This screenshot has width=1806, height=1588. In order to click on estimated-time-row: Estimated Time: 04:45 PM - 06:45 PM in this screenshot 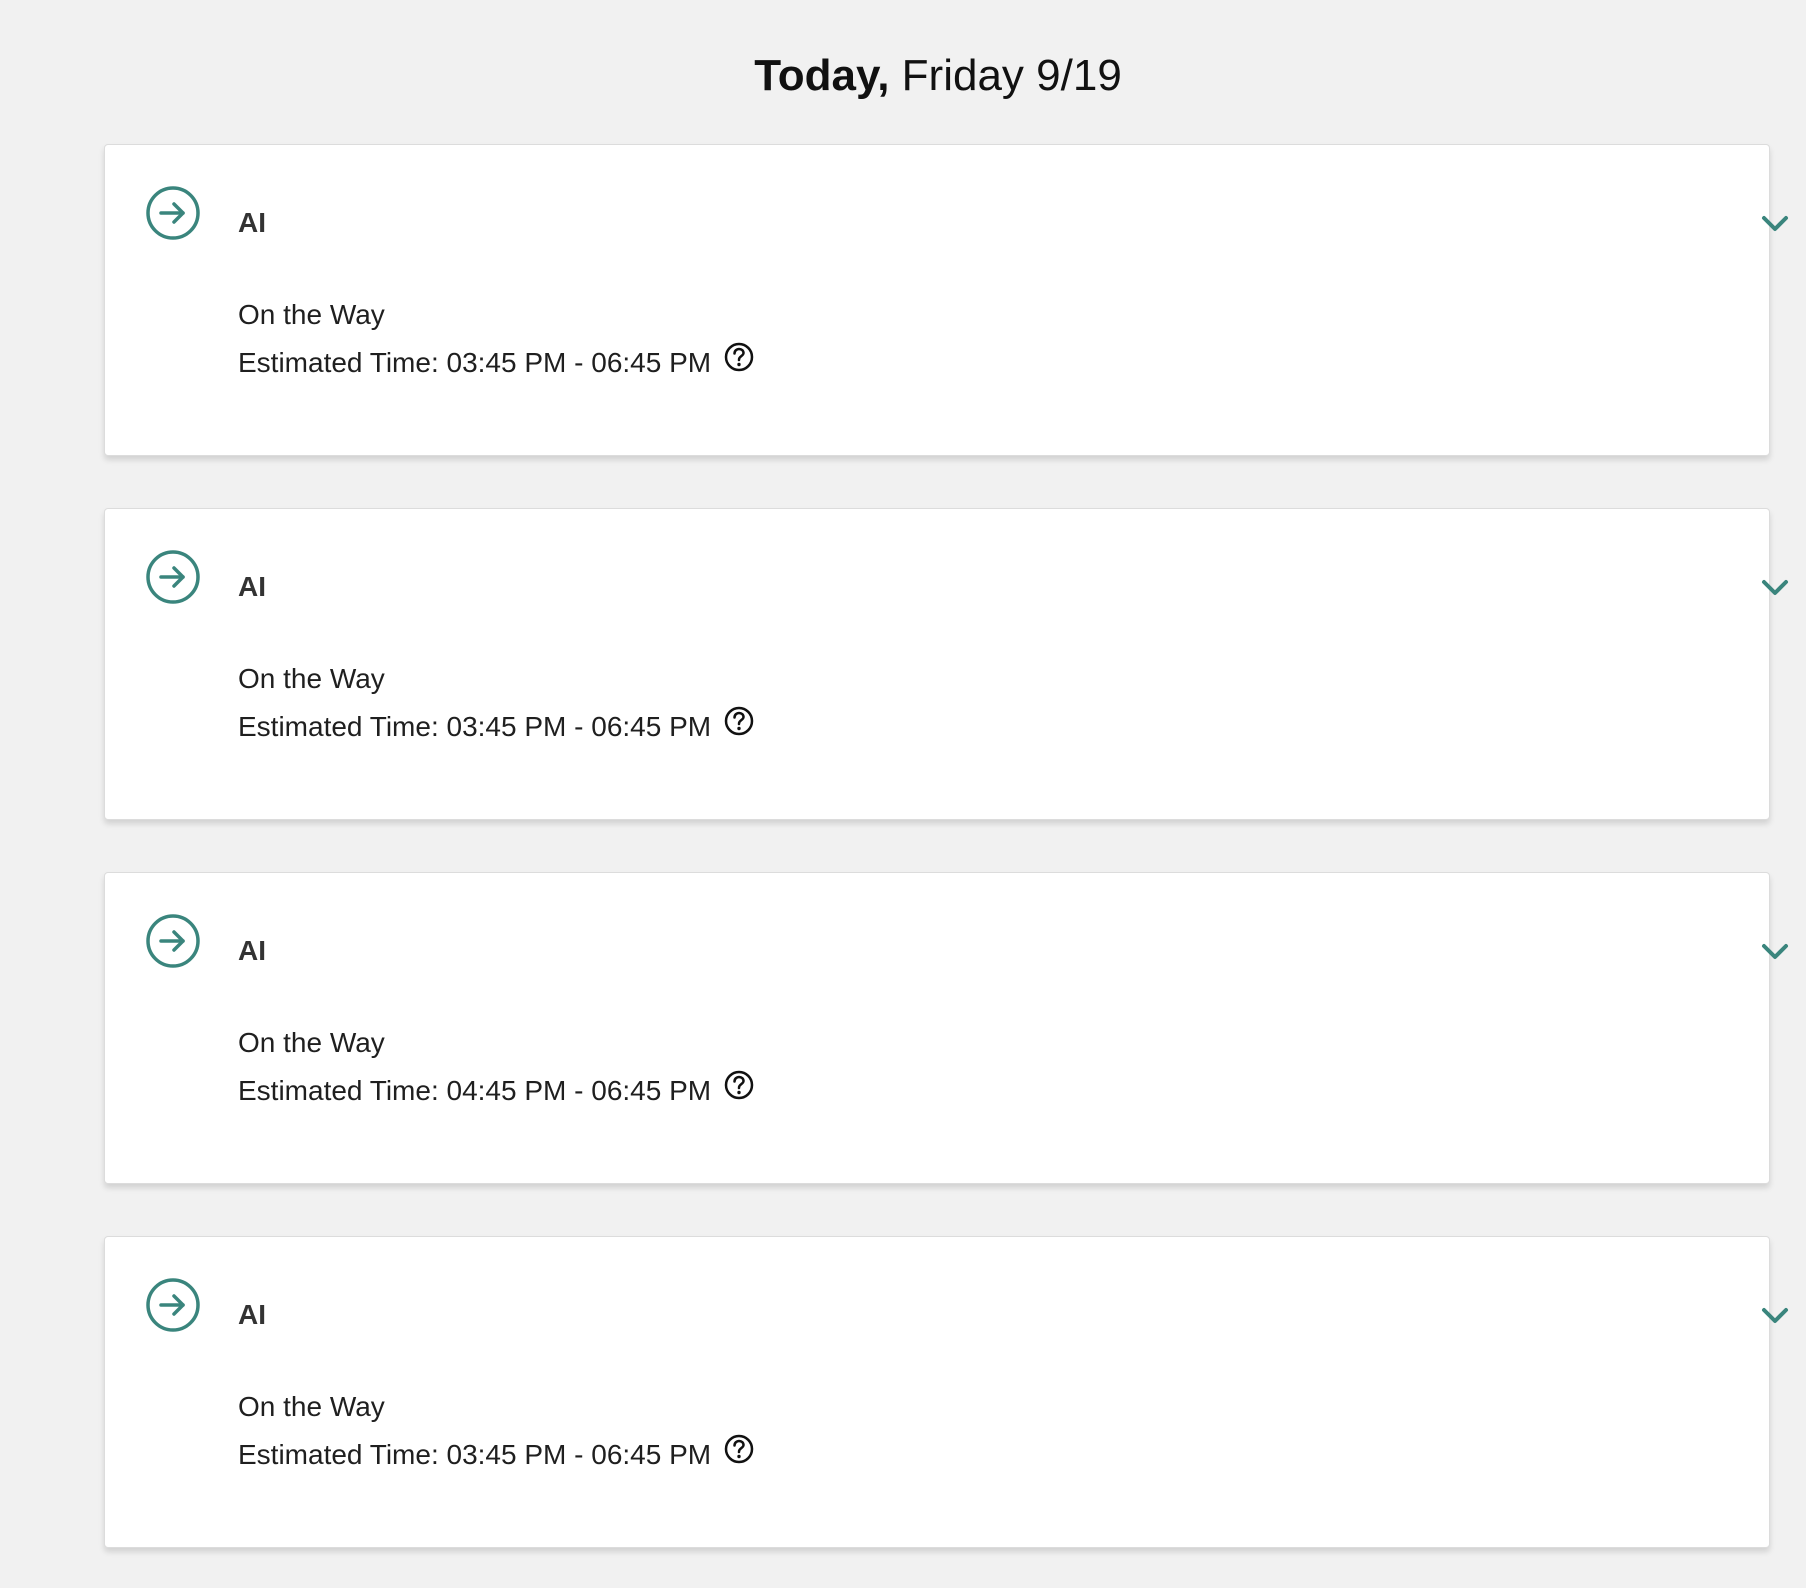, I will do `click(496, 1089)`.